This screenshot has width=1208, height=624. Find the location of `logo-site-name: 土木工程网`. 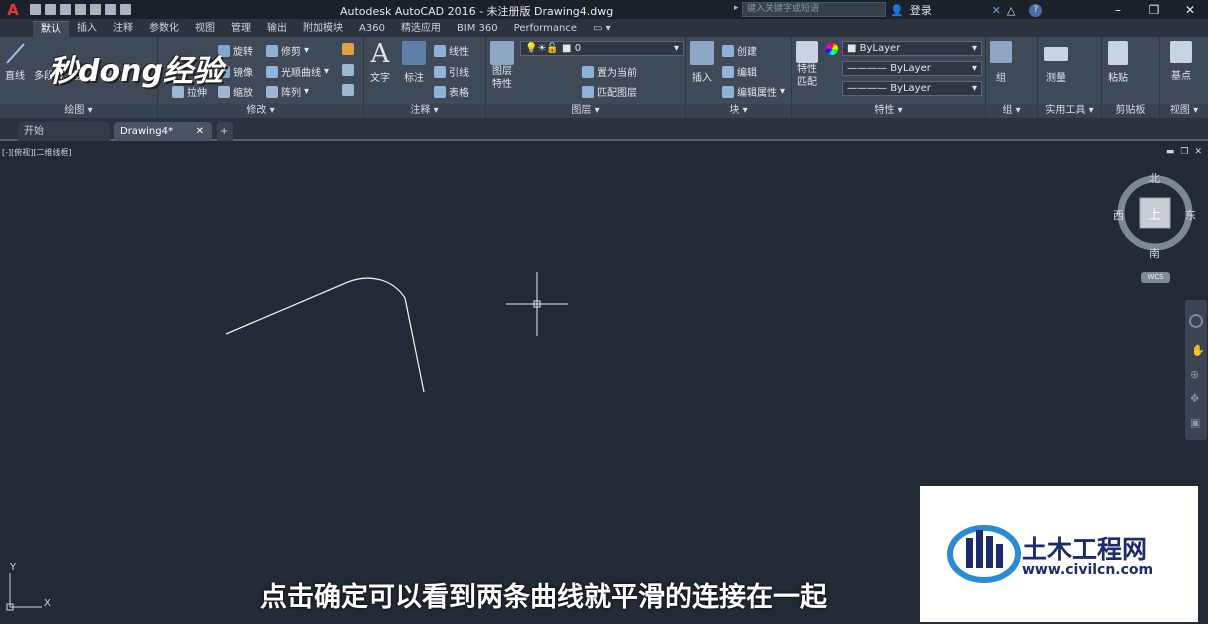

logo-site-name: 土木工程网 is located at coordinates (1085, 549).